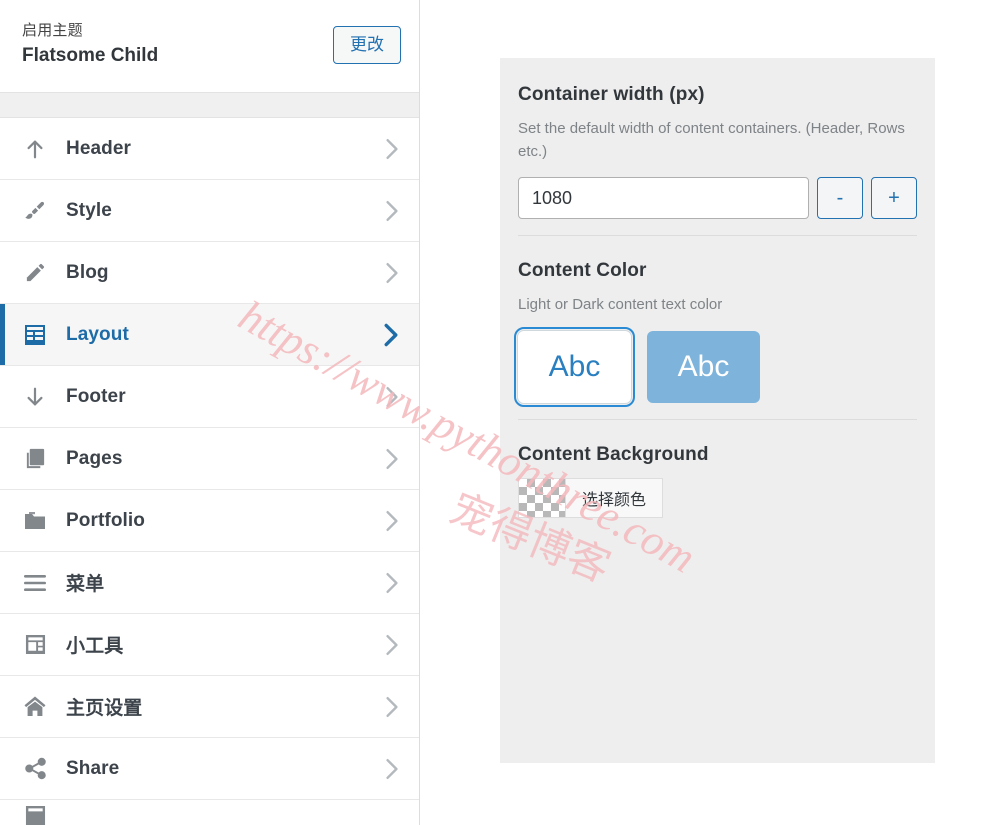 This screenshot has height=825, width=1000. Describe the element at coordinates (209, 46) in the screenshot. I see `active-theme-header: 启用主题 Flatsome Child 更改` at that location.